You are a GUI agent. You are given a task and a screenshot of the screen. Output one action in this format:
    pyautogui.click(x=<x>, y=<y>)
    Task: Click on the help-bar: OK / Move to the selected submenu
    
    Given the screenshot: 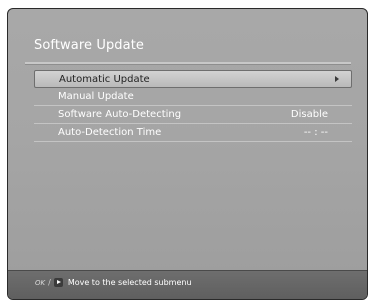 What is the action you would take?
    pyautogui.click(x=187, y=284)
    